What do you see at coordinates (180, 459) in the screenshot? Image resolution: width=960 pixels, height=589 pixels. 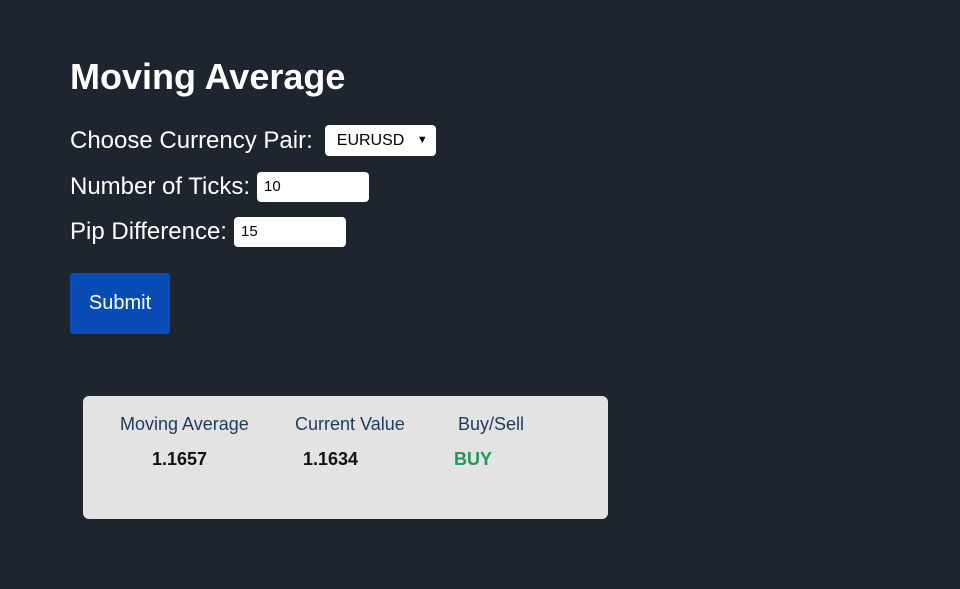 I see `moving-average-value: 1.1657` at bounding box center [180, 459].